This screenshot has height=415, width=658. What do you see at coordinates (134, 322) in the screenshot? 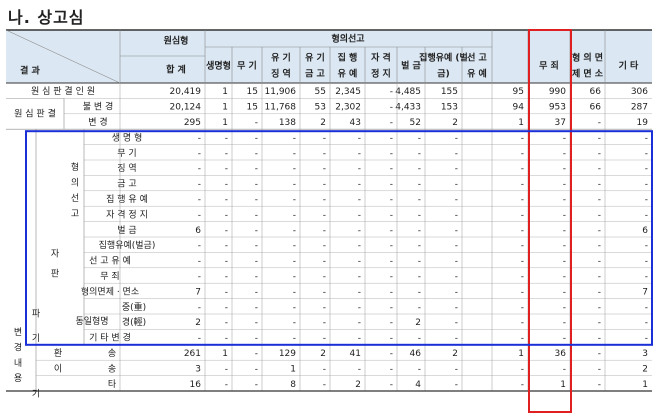
I see `row-label-15: 경(輕)` at bounding box center [134, 322].